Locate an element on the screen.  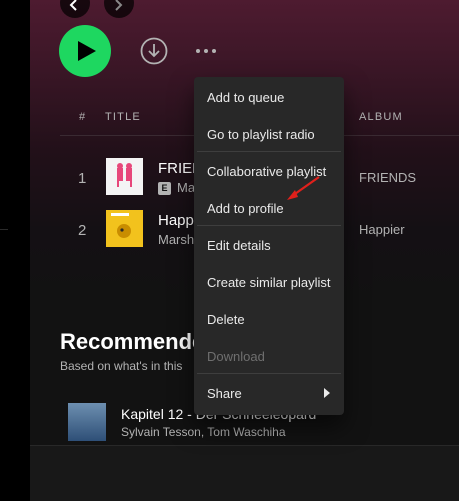
more-options-button is located at coordinates (207, 51).